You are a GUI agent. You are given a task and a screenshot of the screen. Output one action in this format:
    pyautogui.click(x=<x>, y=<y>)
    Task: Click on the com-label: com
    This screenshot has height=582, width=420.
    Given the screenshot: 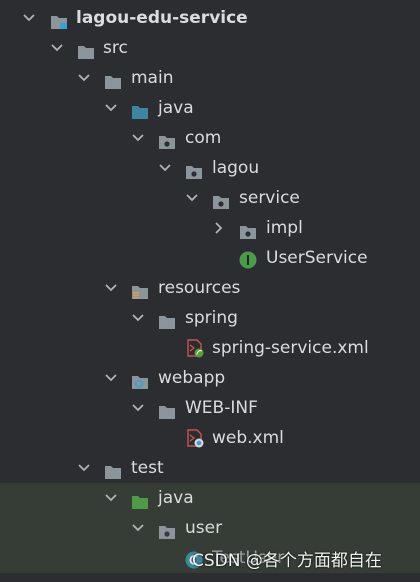 What is the action you would take?
    pyautogui.click(x=203, y=138)
    